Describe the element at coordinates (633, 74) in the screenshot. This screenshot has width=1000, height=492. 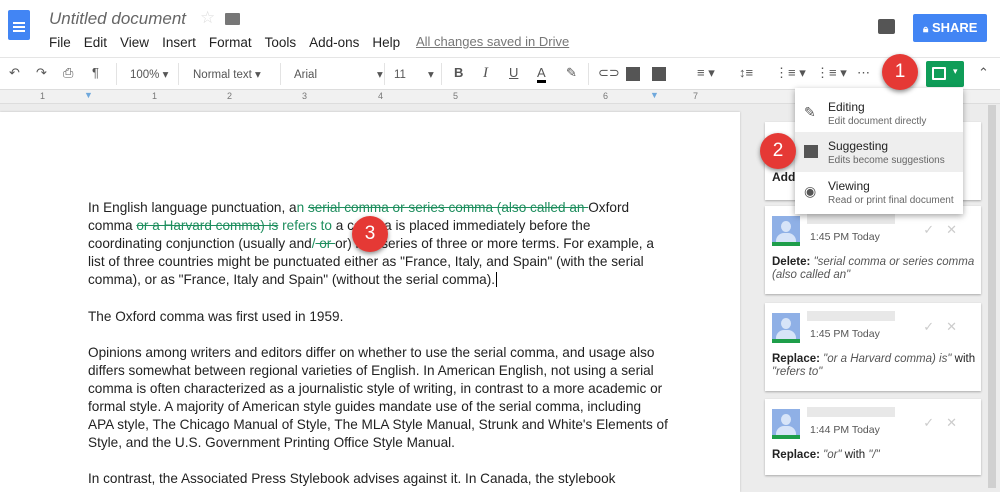
I see `add-comment-icon` at that location.